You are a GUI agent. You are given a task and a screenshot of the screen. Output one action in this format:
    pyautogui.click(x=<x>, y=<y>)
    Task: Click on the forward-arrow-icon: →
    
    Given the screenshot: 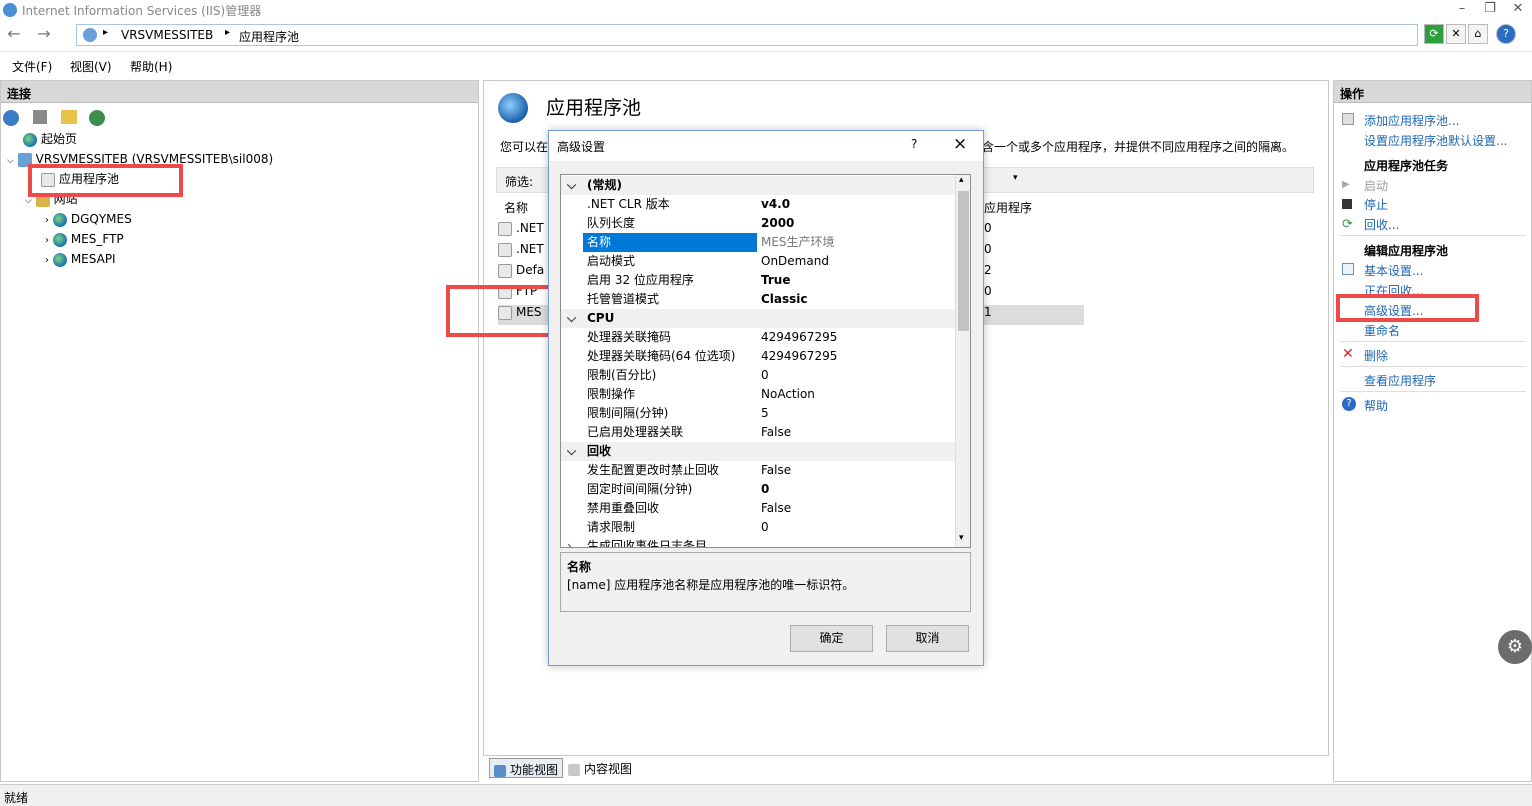 What is the action you would take?
    pyautogui.click(x=44, y=34)
    